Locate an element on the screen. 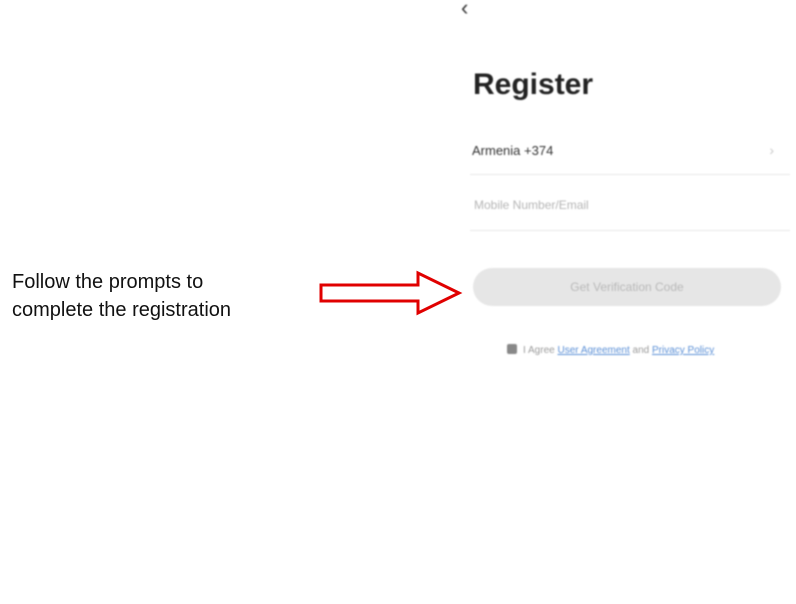  privacy-policy-link: Privacy Policy is located at coordinates (683, 350).